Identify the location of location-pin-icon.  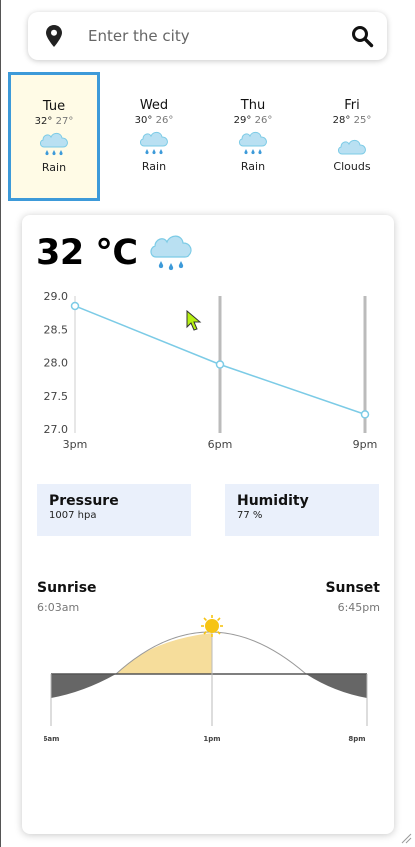
(54, 36).